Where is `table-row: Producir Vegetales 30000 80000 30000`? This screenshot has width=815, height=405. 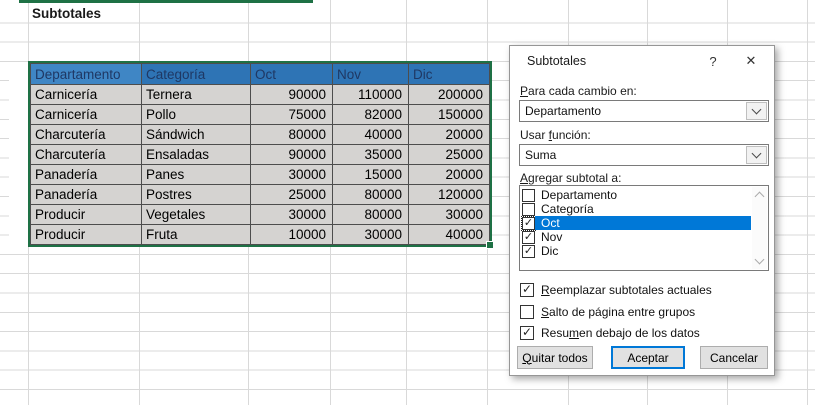 table-row: Producir Vegetales 30000 80000 30000 is located at coordinates (260, 214).